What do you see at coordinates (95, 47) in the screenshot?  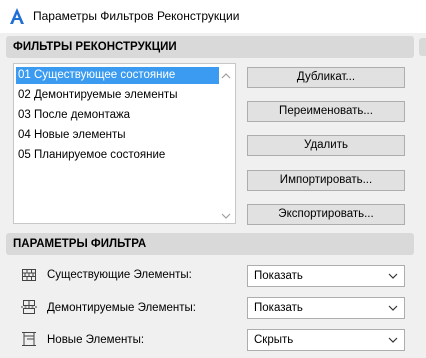 I see `filters-section-title: ФИЛЬТРЫ РЕКОНСТРУКЦИИ` at bounding box center [95, 47].